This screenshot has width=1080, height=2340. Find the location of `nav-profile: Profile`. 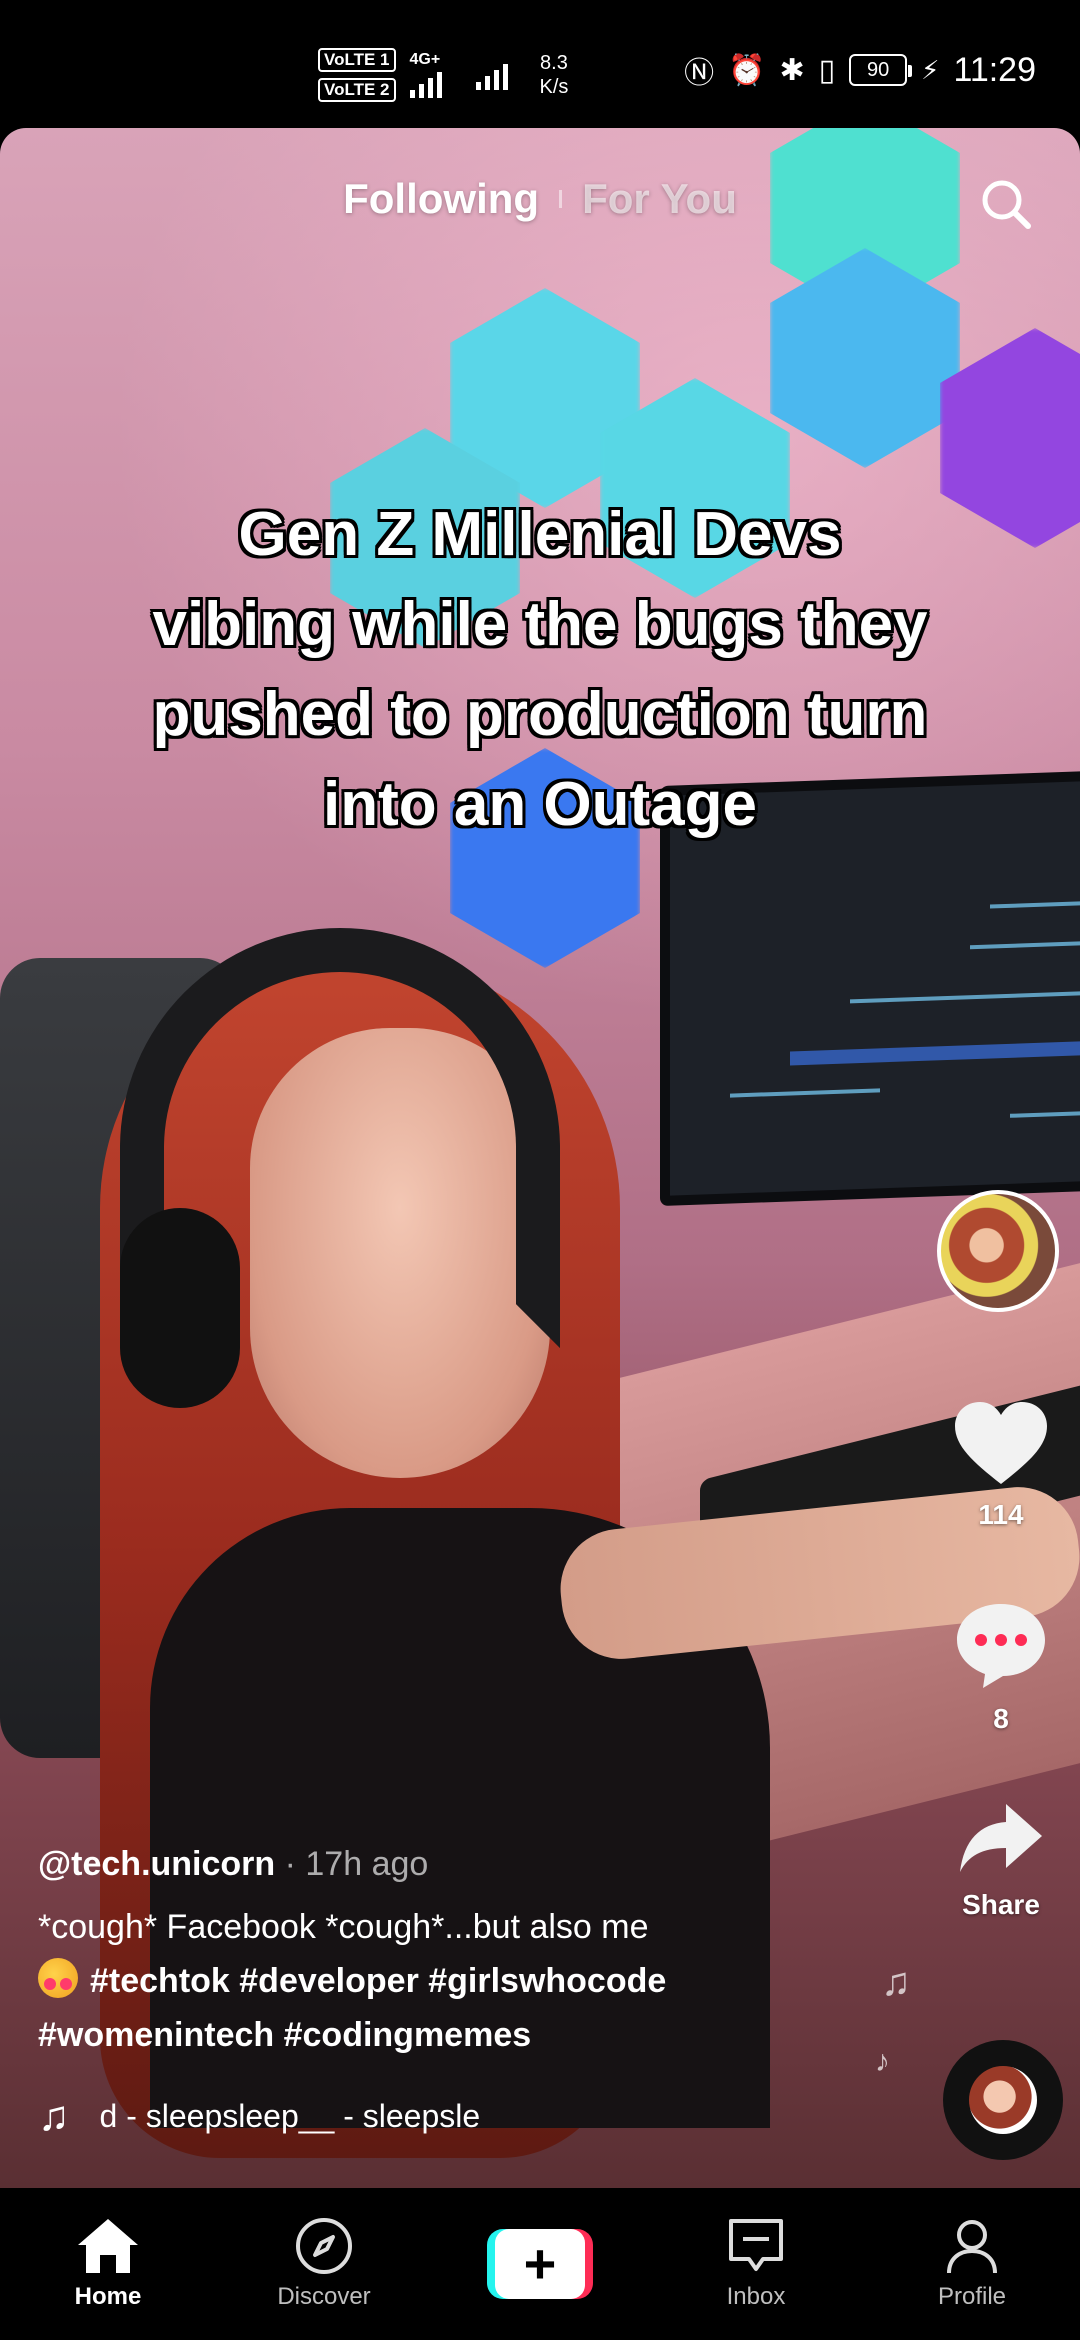

nav-profile: Profile is located at coordinates (972, 2264).